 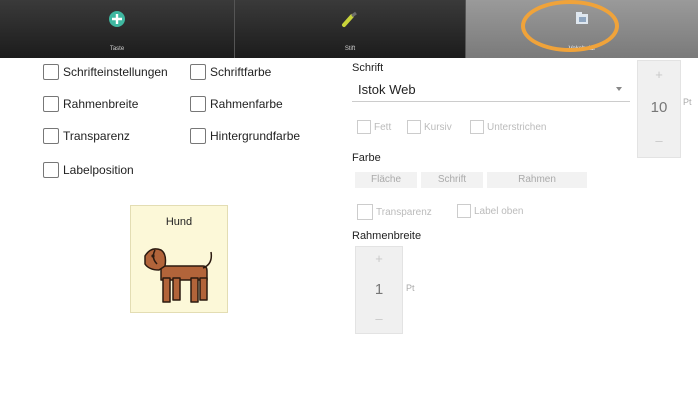 What do you see at coordinates (368, 68) in the screenshot?
I see `schrift-heading: Schrift` at bounding box center [368, 68].